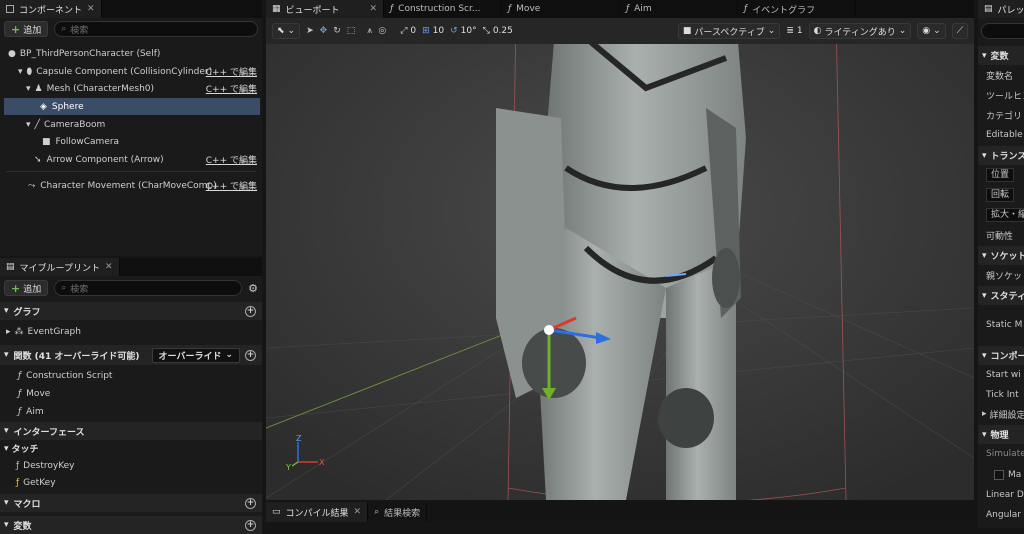 This screenshot has height=534, width=1024. Describe the element at coordinates (1000, 195) in the screenshot. I see `rotation-dropdown: 回転` at that location.